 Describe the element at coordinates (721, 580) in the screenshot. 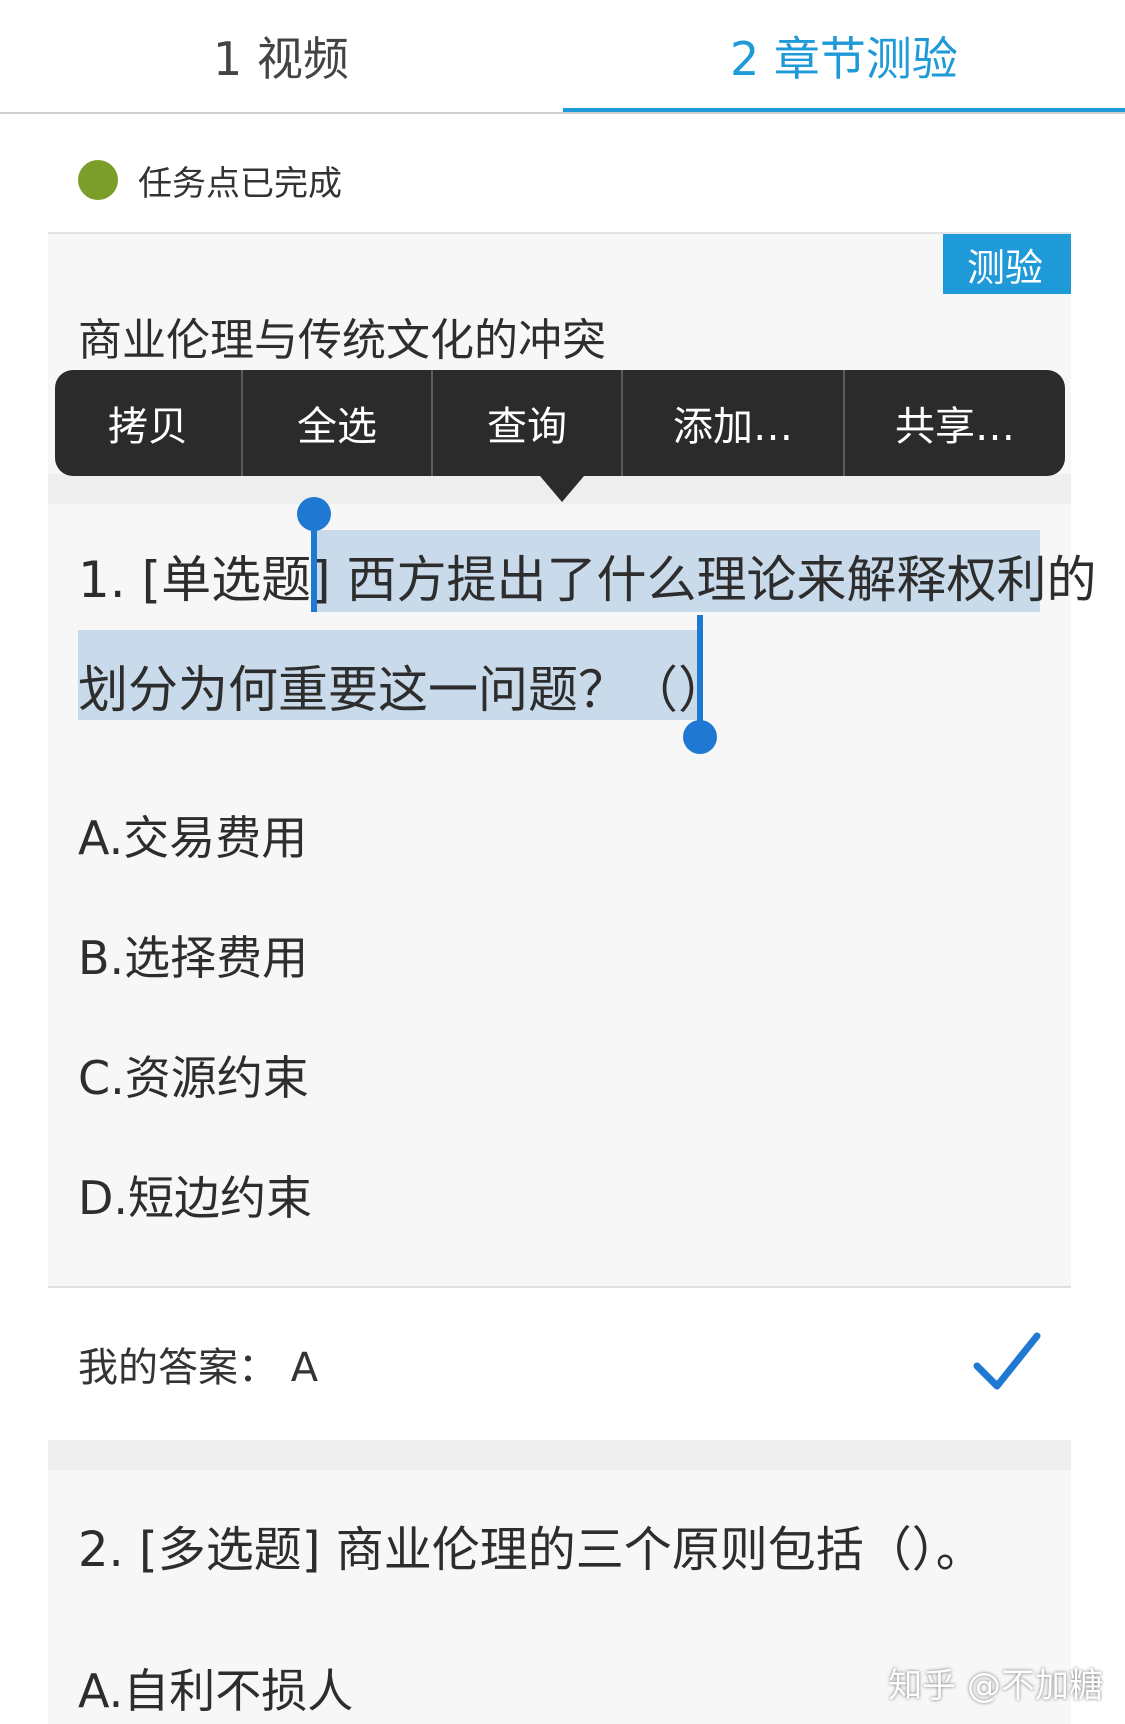

I see `question-1-selected-text: 西方提出了什么理论来解释权利的` at that location.